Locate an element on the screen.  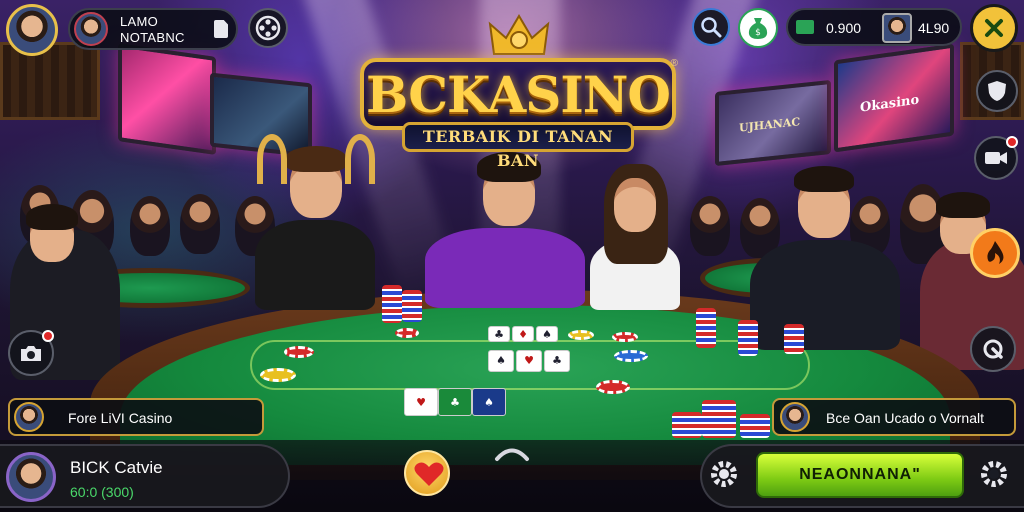
shield-button is located at coordinates (997, 91).